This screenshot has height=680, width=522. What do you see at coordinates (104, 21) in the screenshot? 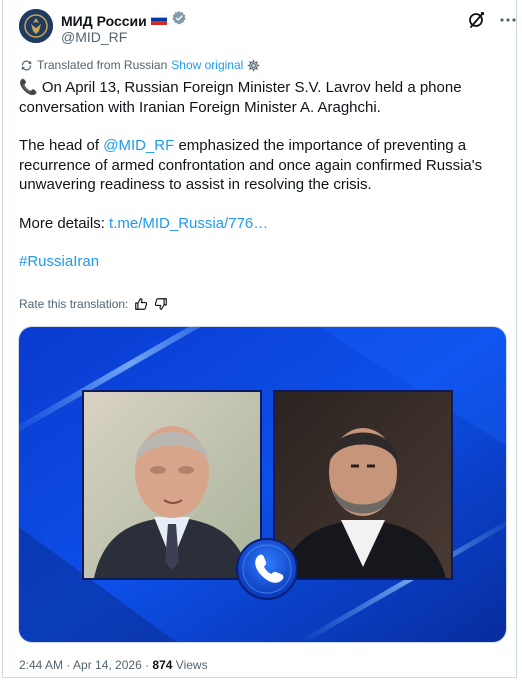
I see `author-name: МИД России` at bounding box center [104, 21].